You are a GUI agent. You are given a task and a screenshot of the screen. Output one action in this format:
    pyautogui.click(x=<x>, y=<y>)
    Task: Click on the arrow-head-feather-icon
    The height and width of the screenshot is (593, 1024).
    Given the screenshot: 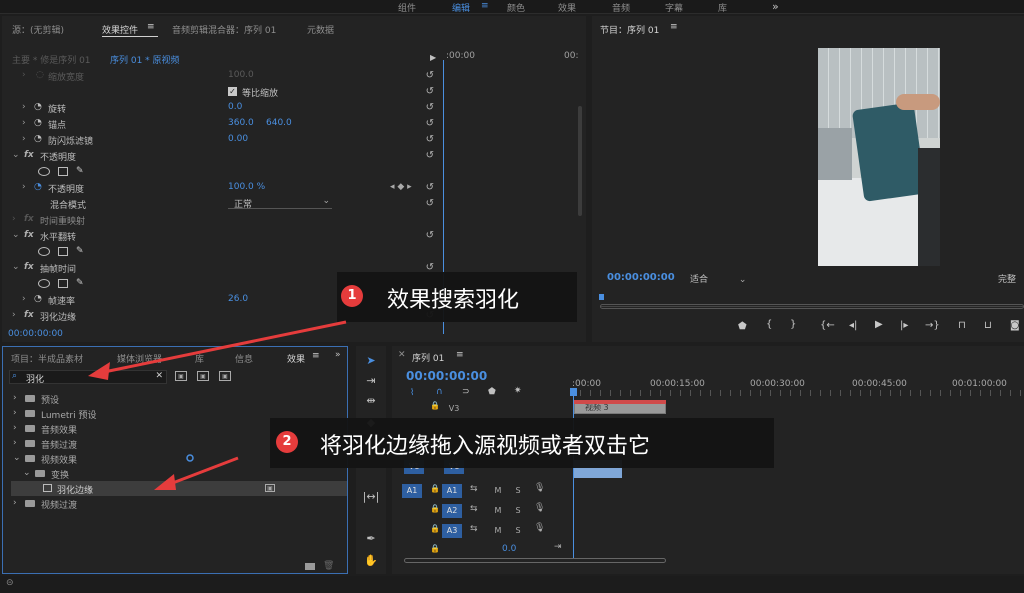 What is the action you would take?
    pyautogui.click(x=165, y=482)
    